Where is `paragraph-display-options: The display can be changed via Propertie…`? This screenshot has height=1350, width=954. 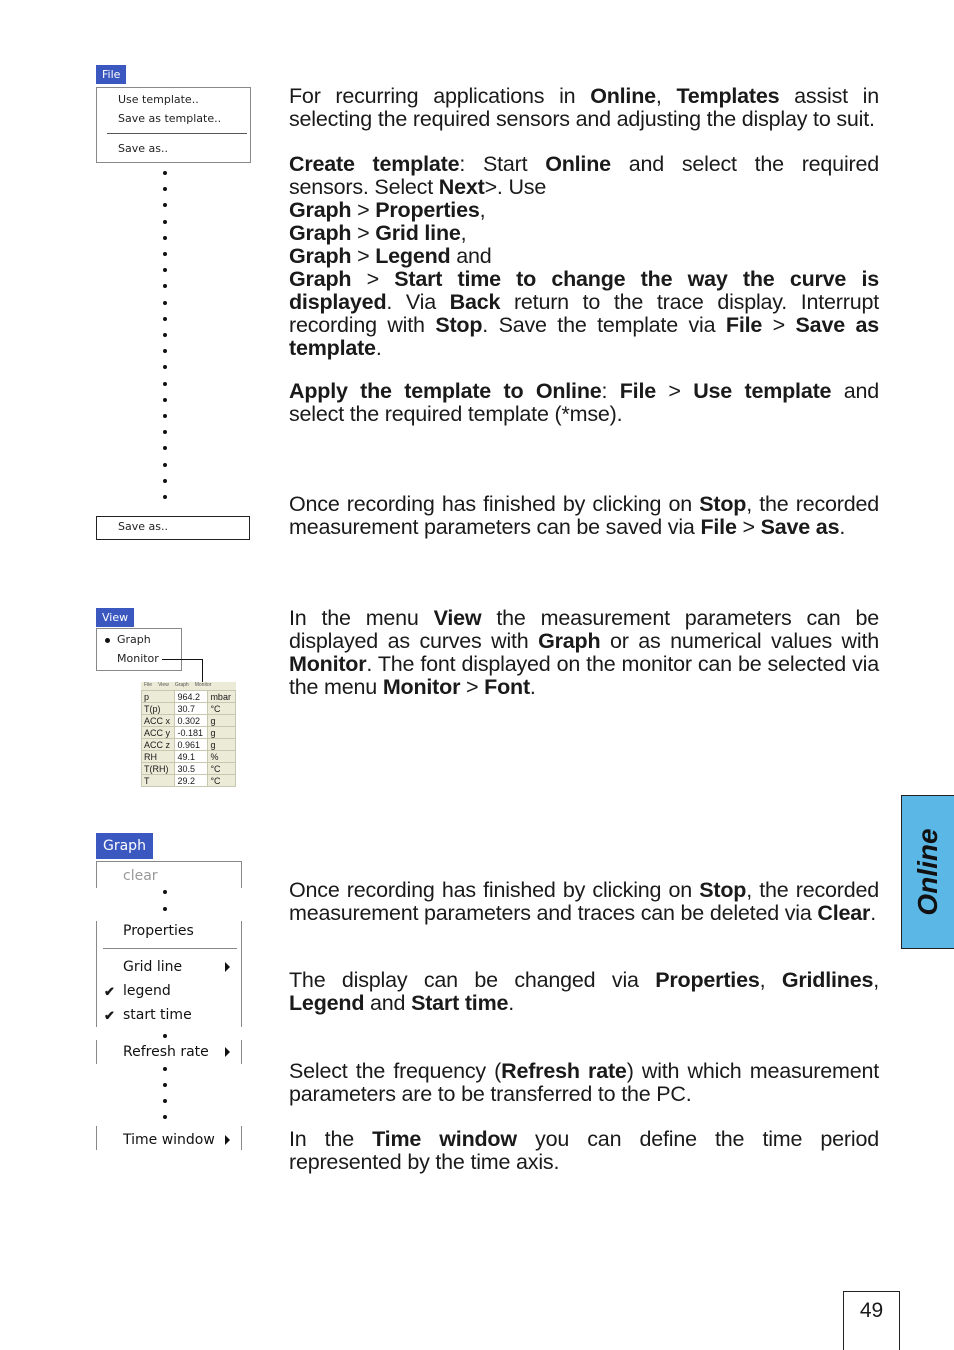
paragraph-display-options: The display can be changed via Propertie… is located at coordinates (584, 992).